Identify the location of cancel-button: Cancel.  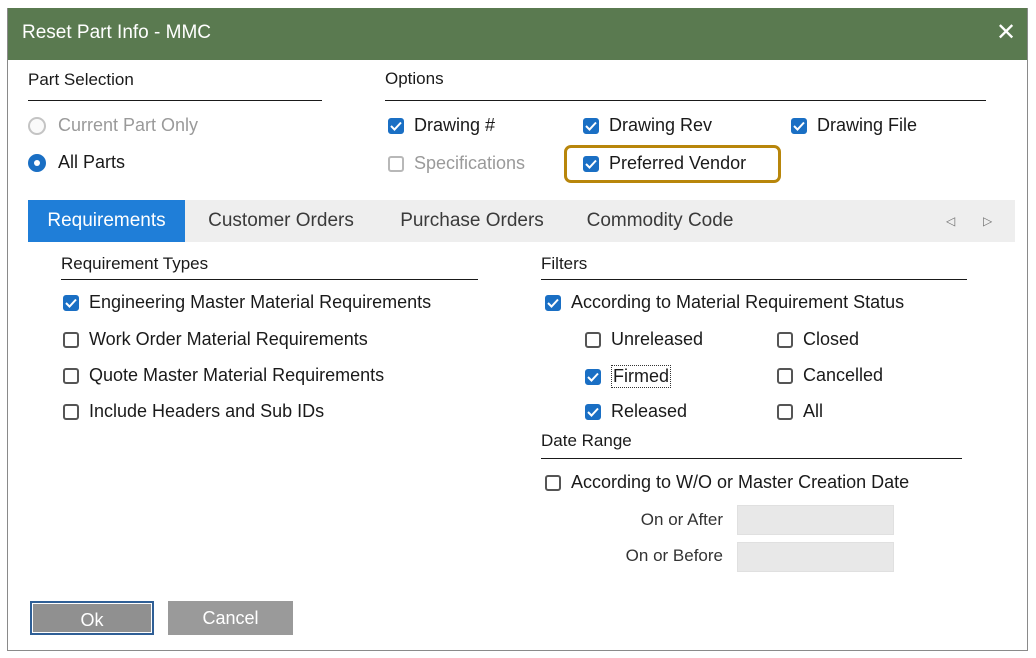
(230, 618).